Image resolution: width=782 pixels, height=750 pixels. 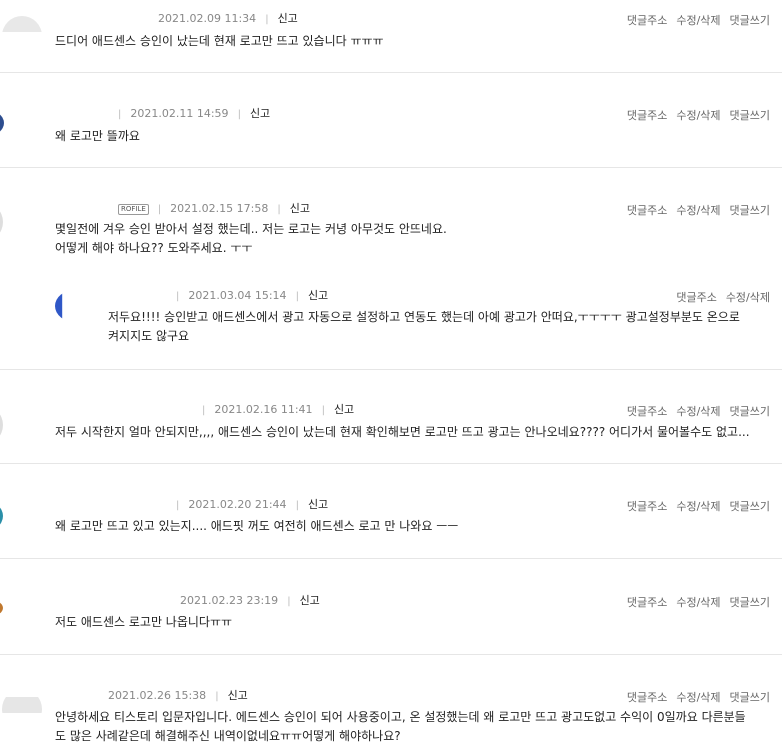 I want to click on comment-meta: 2021.02.26 15:38 | 신고, so click(x=178, y=695).